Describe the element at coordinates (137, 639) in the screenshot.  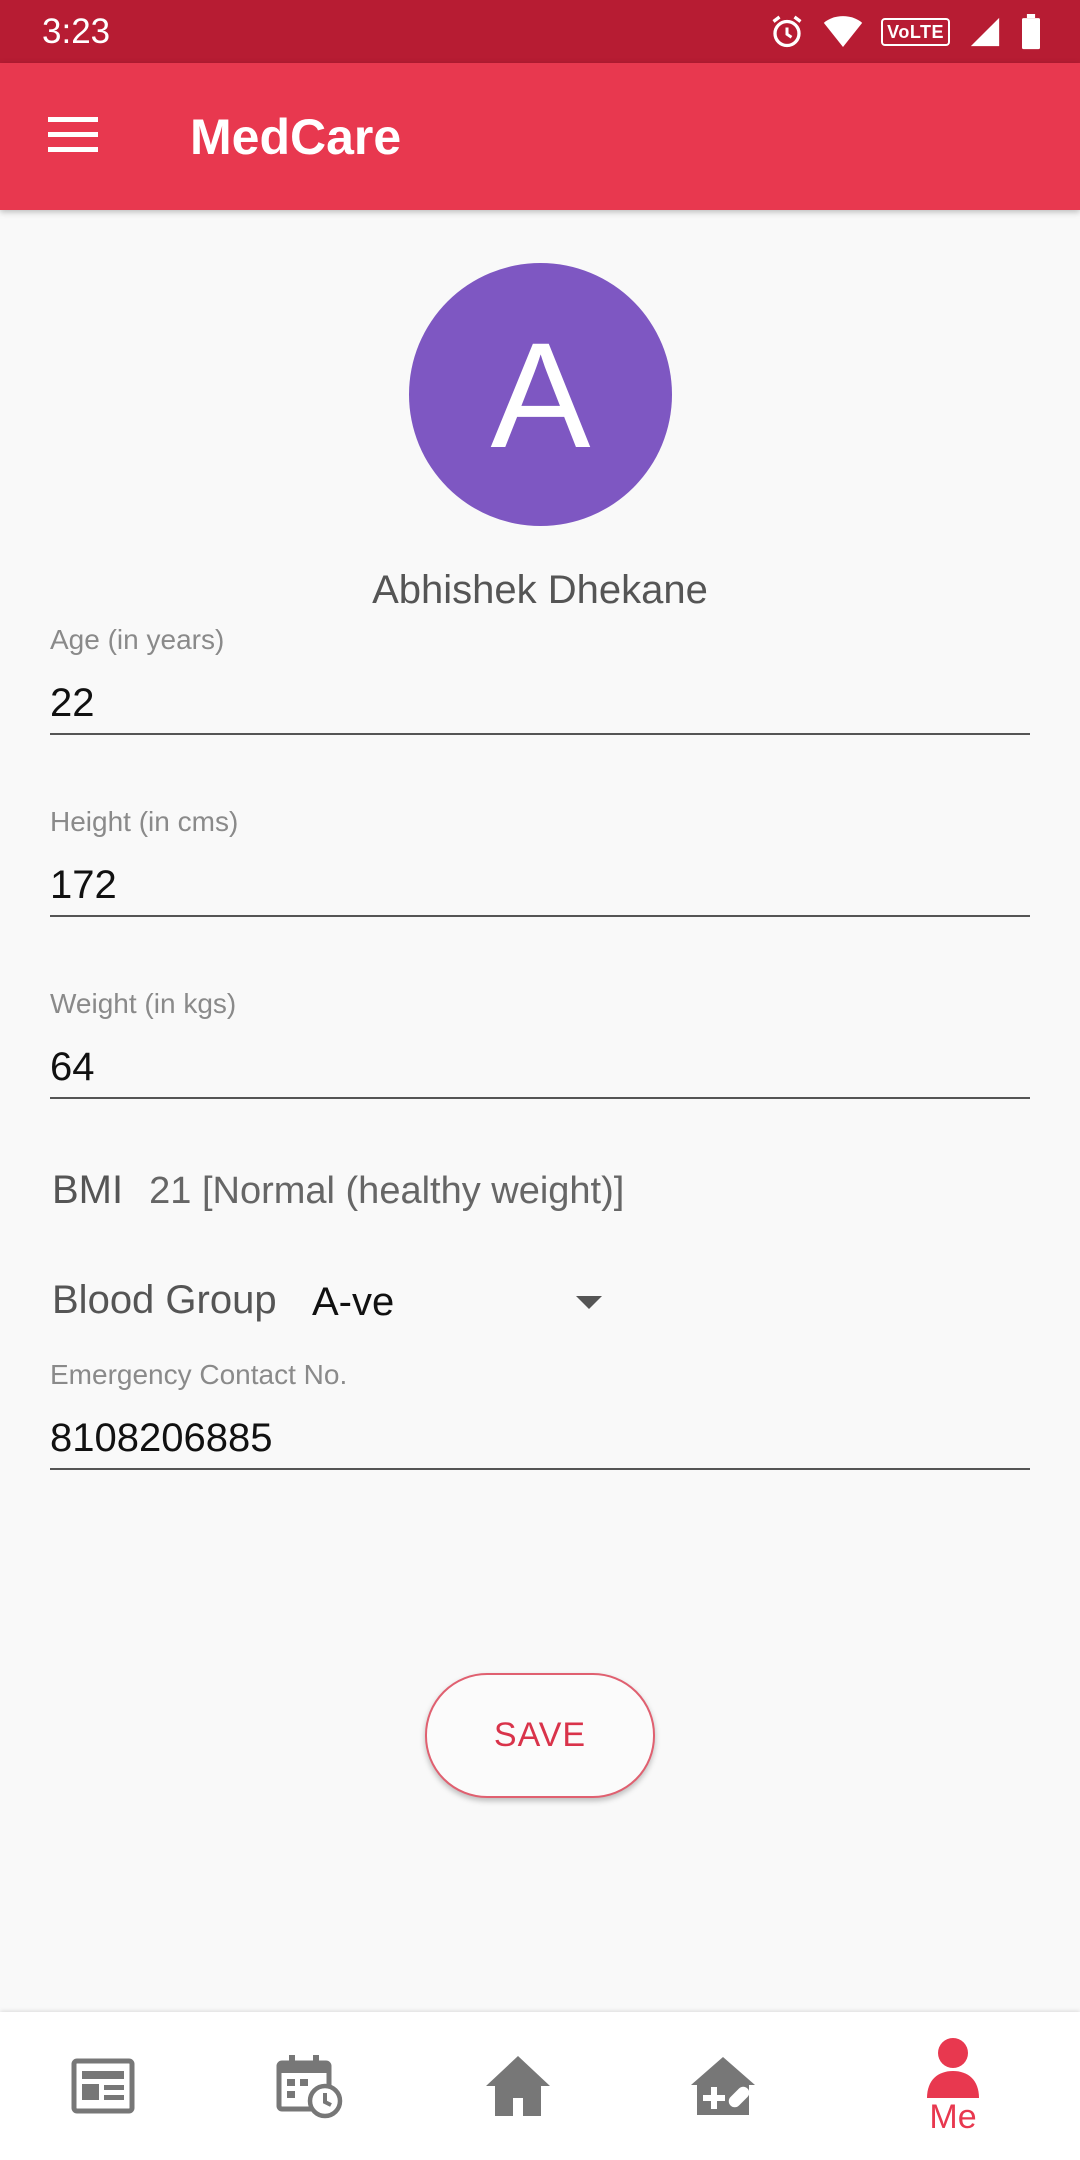
I see `age-label: Age (in years)` at that location.